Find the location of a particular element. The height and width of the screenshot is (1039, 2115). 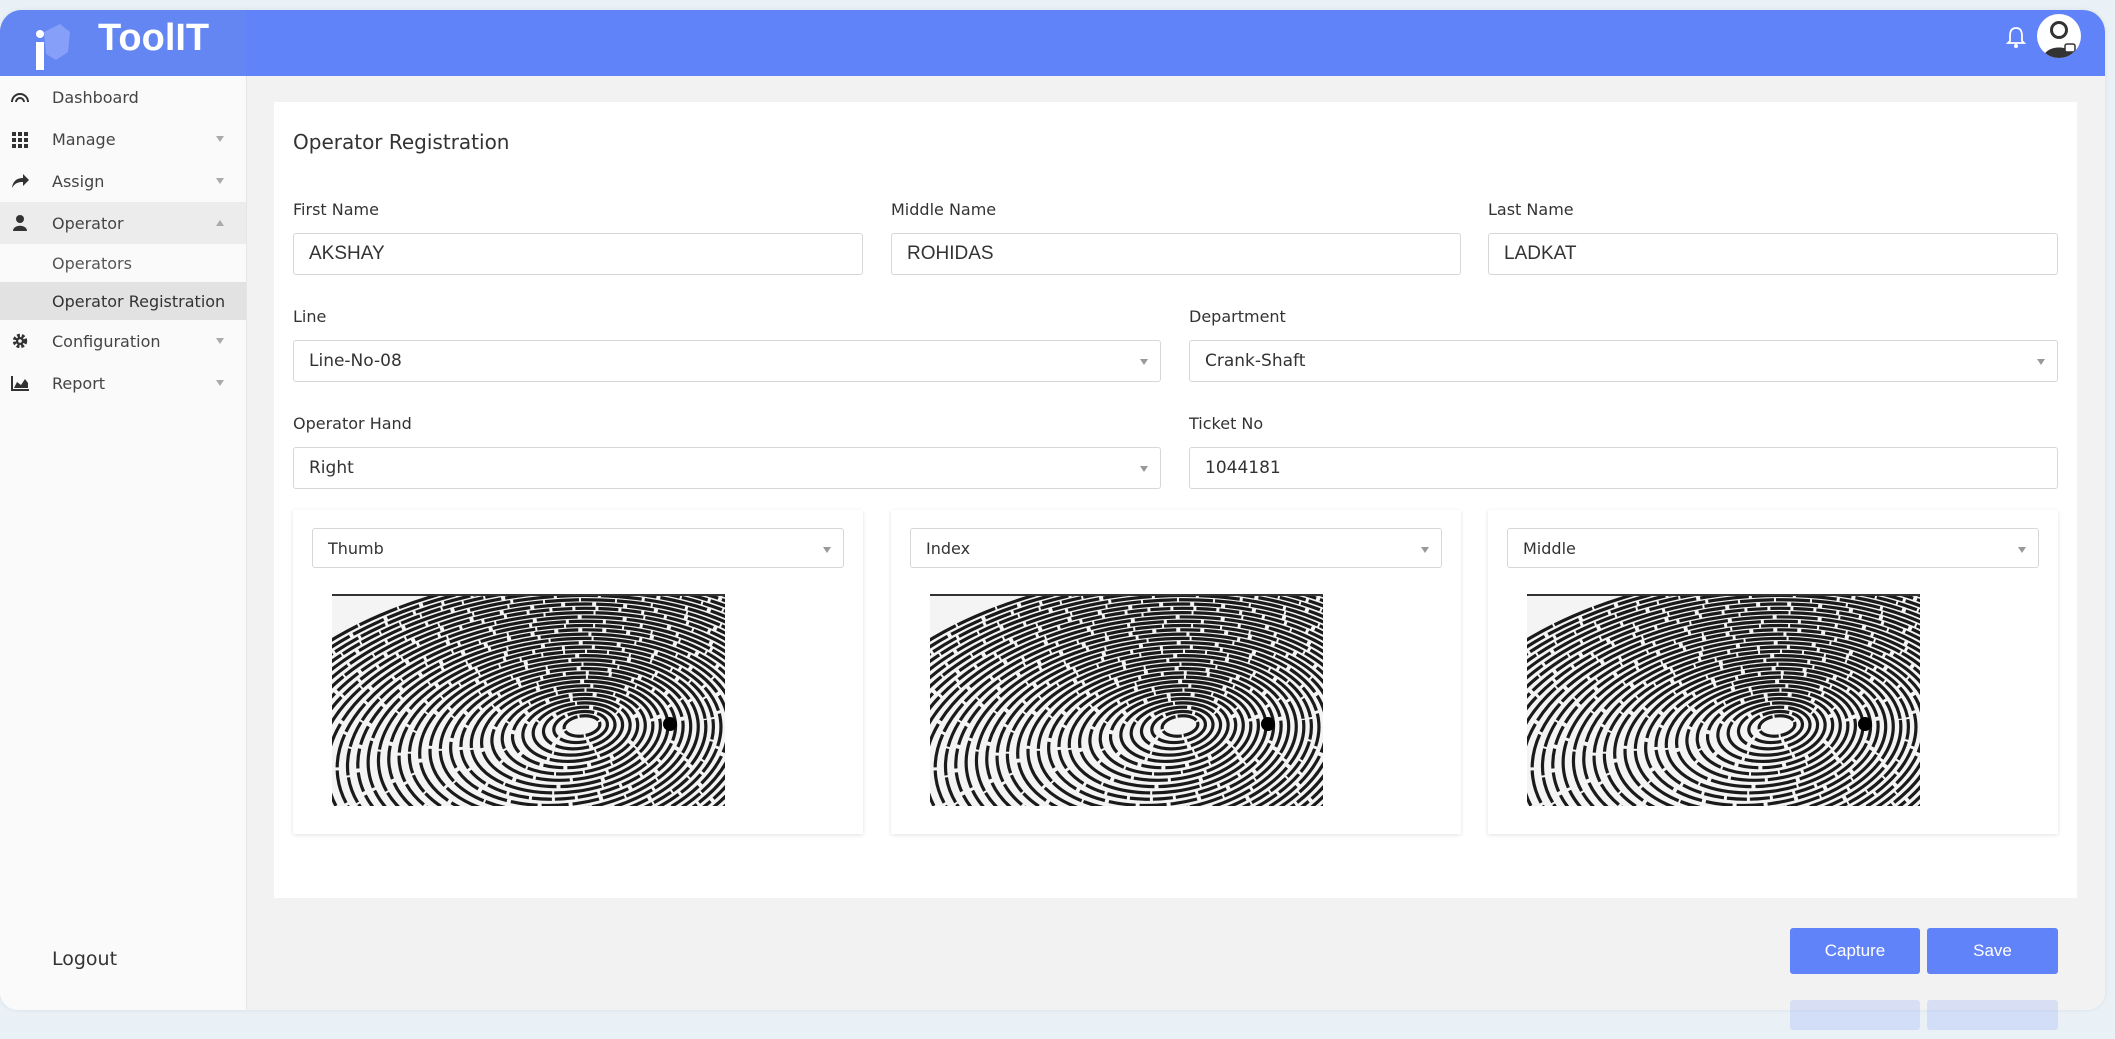

finger-select-index: Index is located at coordinates (1176, 548).